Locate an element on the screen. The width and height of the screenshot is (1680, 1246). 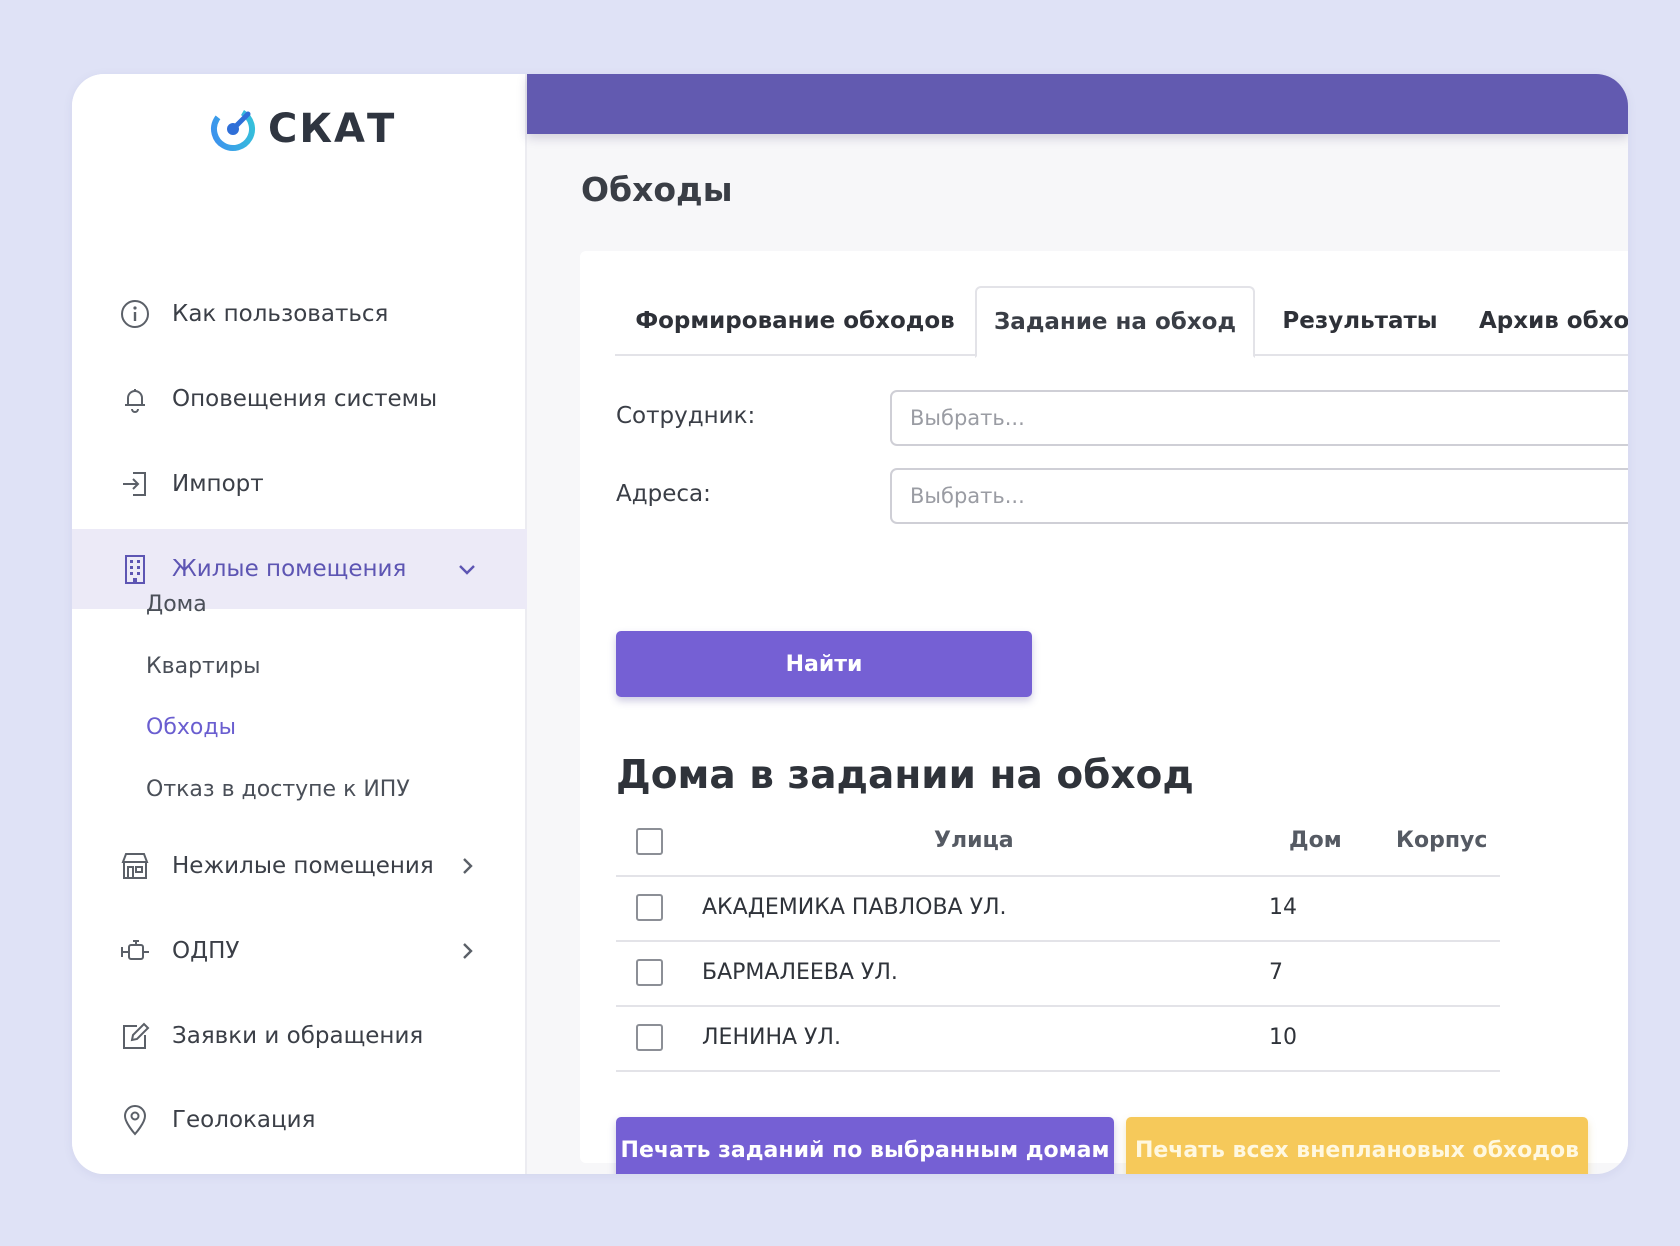
cell-street: ЛЕНИНА УЛ. is located at coordinates (771, 1037).